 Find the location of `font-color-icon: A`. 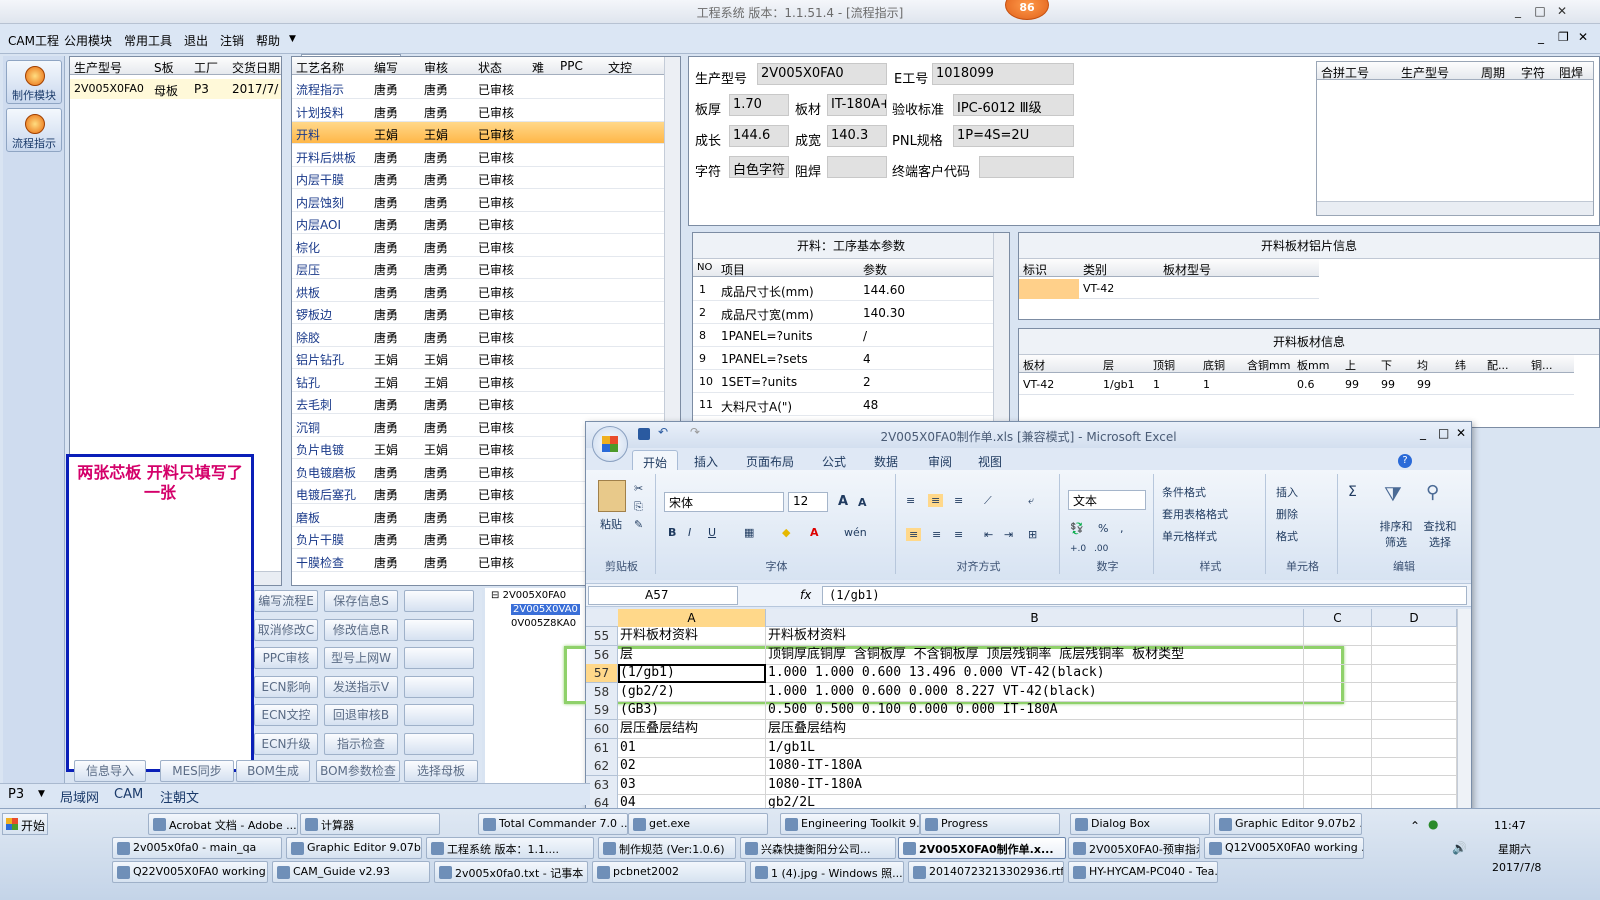

font-color-icon: A is located at coordinates (814, 532).